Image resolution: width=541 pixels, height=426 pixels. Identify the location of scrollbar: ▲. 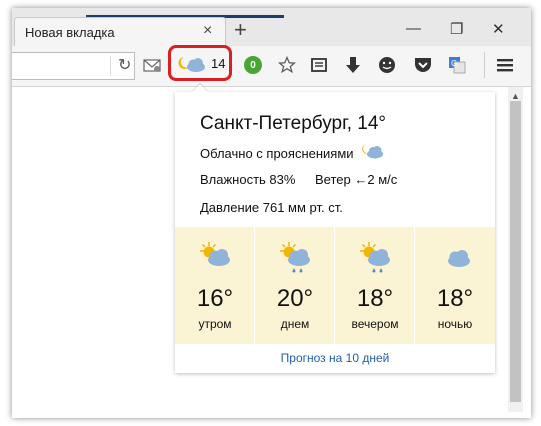
(515, 249).